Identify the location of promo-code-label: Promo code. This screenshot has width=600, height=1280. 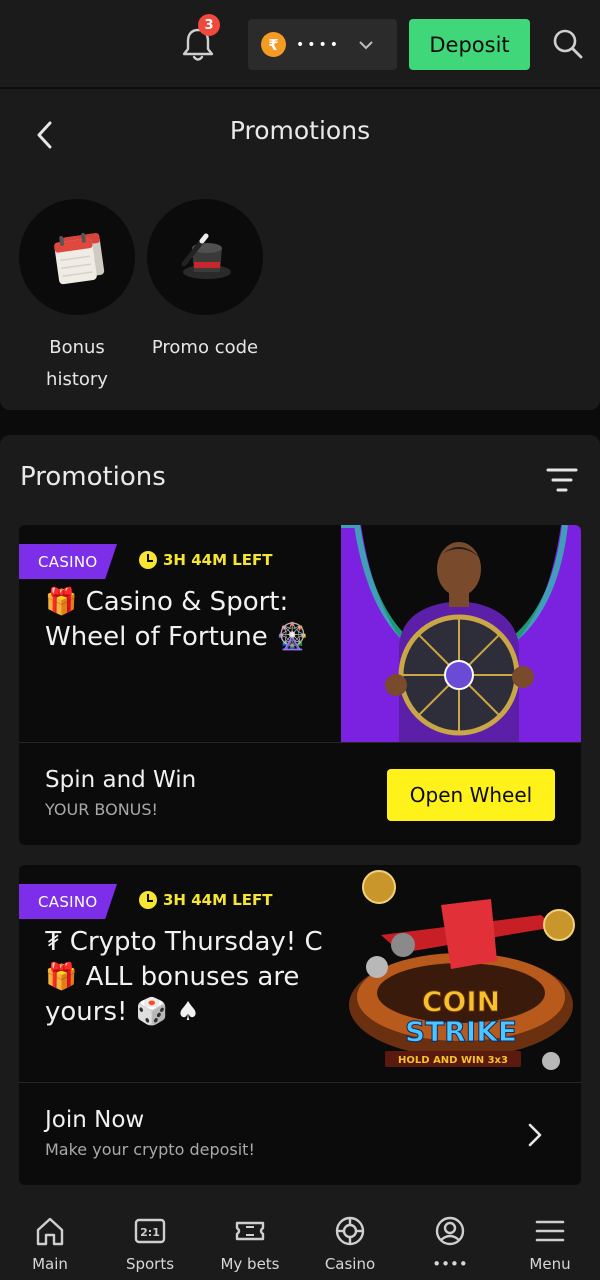
(205, 347).